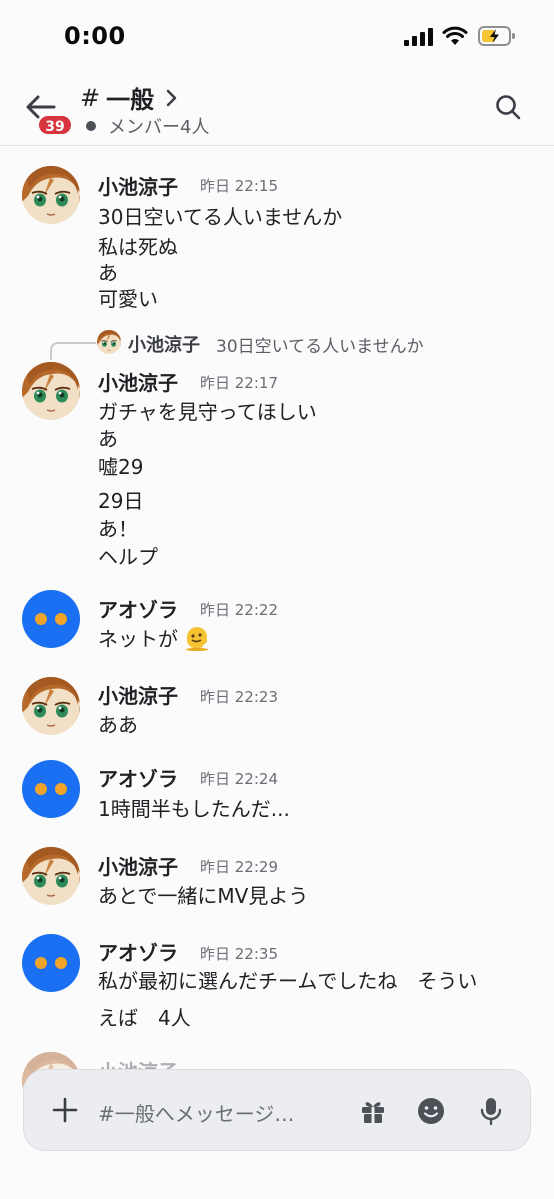 The width and height of the screenshot is (554, 1199). I want to click on plus-icon, so click(65, 1110).